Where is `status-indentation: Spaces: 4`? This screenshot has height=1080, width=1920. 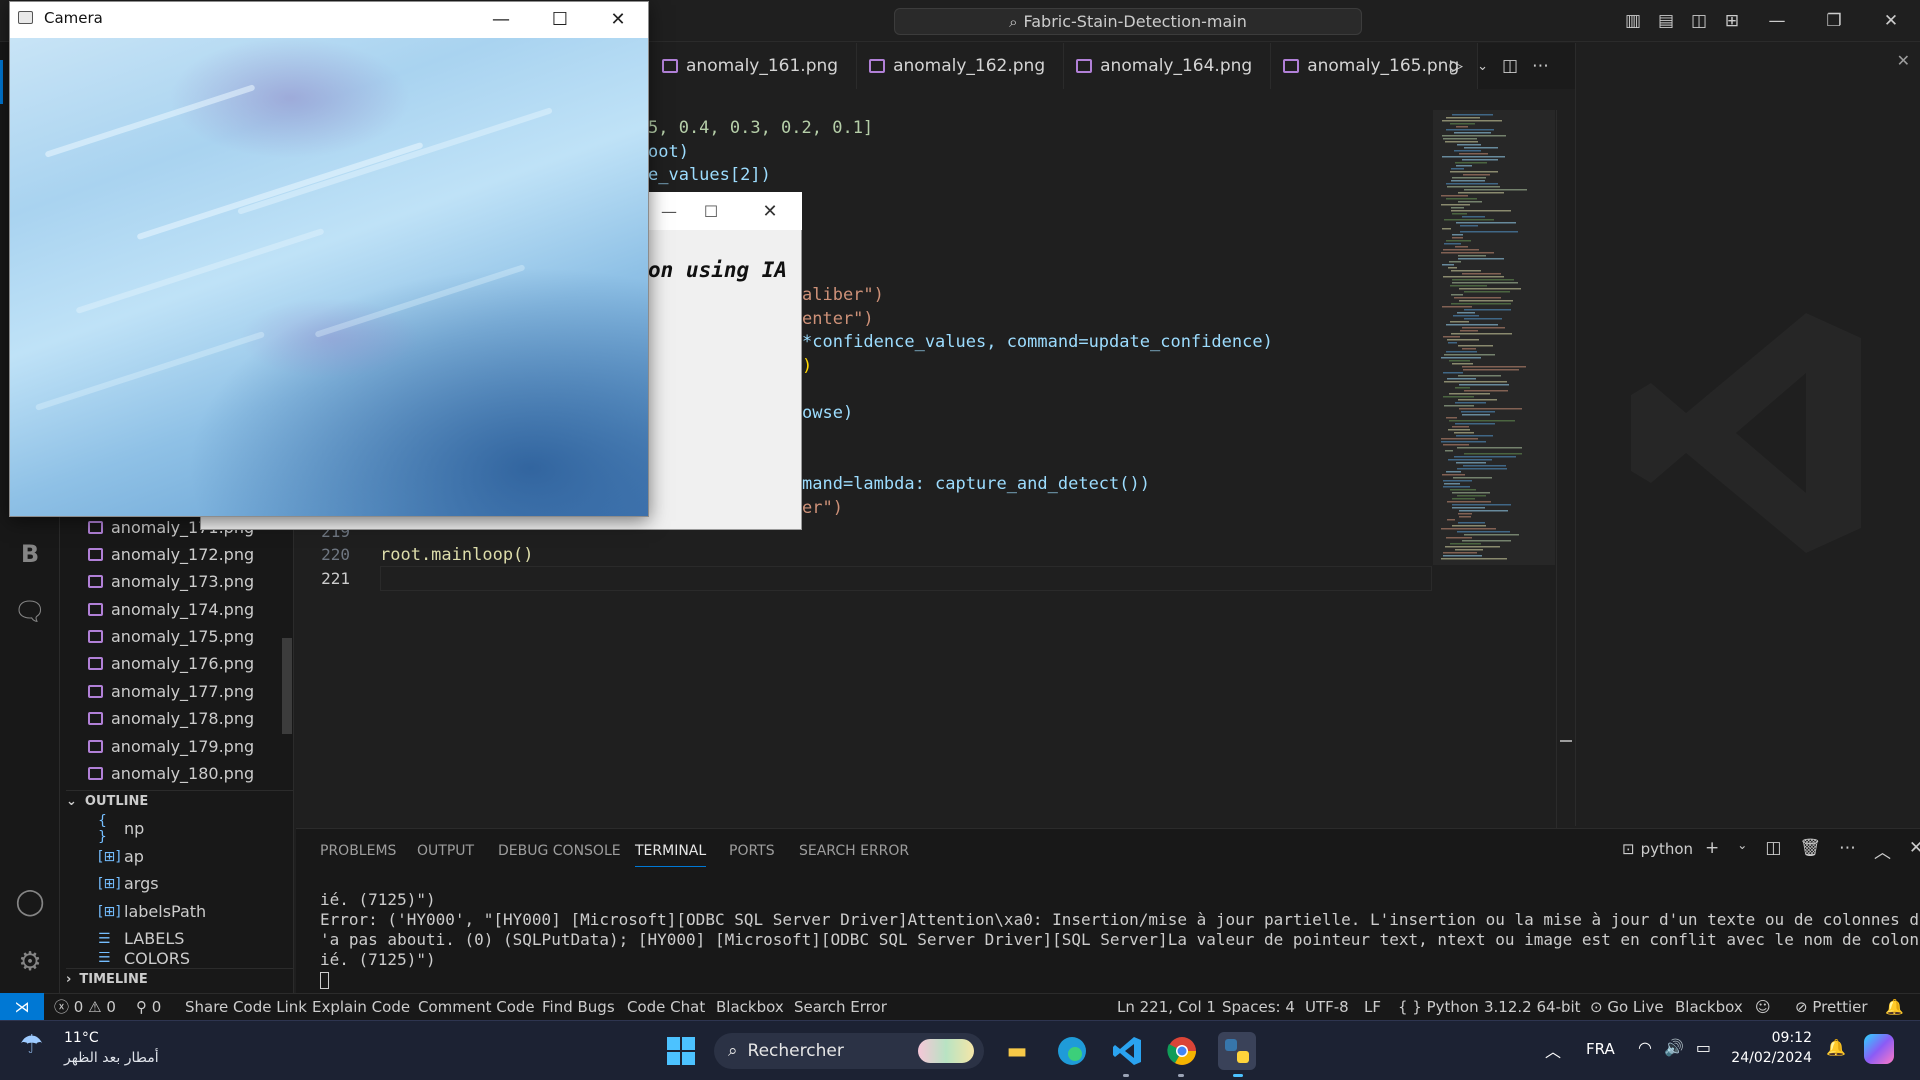 status-indentation: Spaces: 4 is located at coordinates (1258, 1007).